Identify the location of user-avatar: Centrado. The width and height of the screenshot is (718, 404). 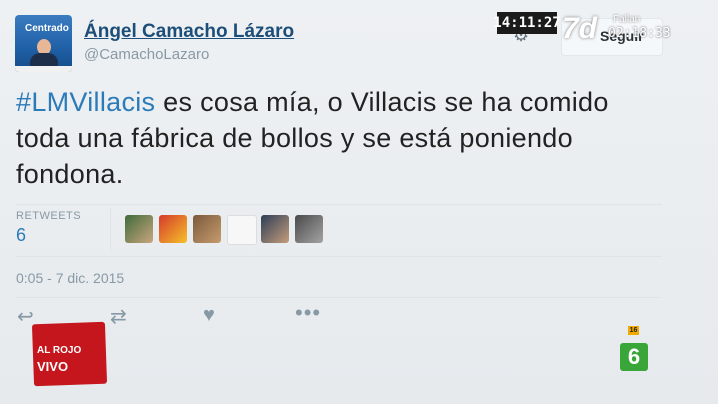
(43, 43).